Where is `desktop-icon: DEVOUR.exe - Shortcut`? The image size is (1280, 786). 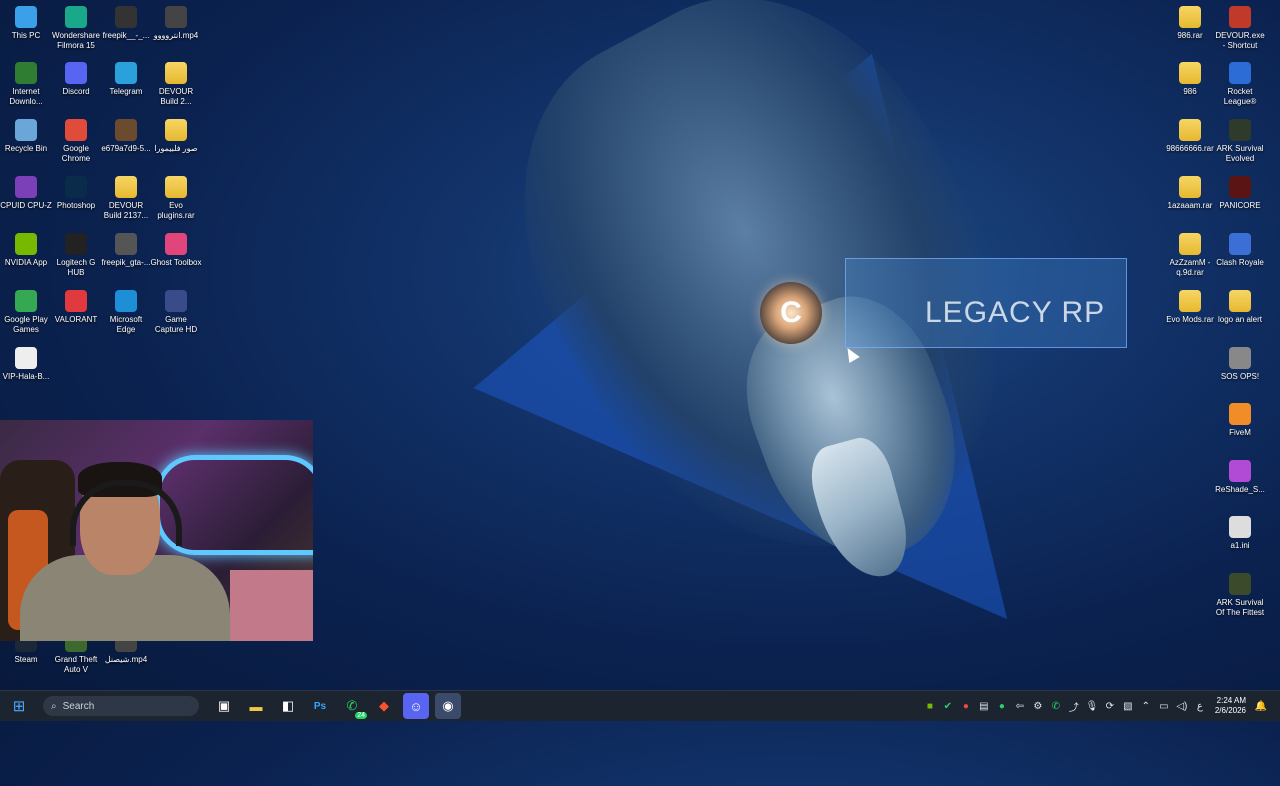
desktop-icon: DEVOUR.exe - Shortcut is located at coordinates (1240, 28).